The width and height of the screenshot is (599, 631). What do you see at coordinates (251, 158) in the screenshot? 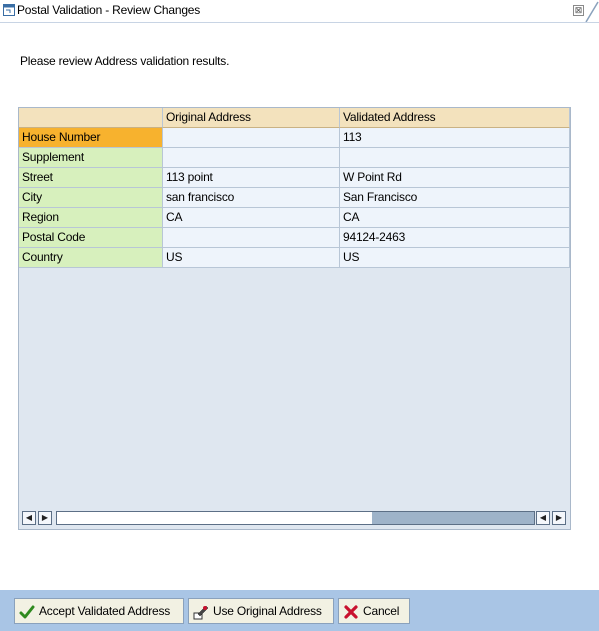
I see `original-supplement` at bounding box center [251, 158].